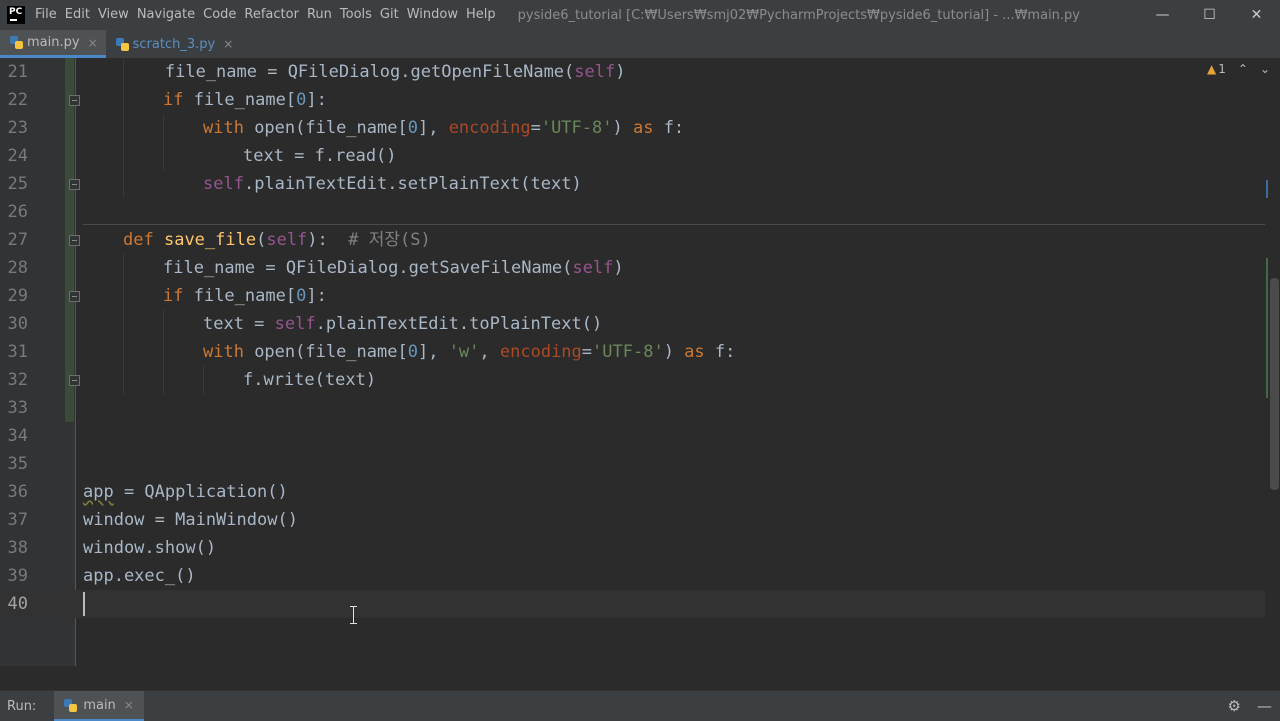 This screenshot has width=1280, height=721. What do you see at coordinates (632, 548) in the screenshot?
I see `code-line: 38 window.show()` at bounding box center [632, 548].